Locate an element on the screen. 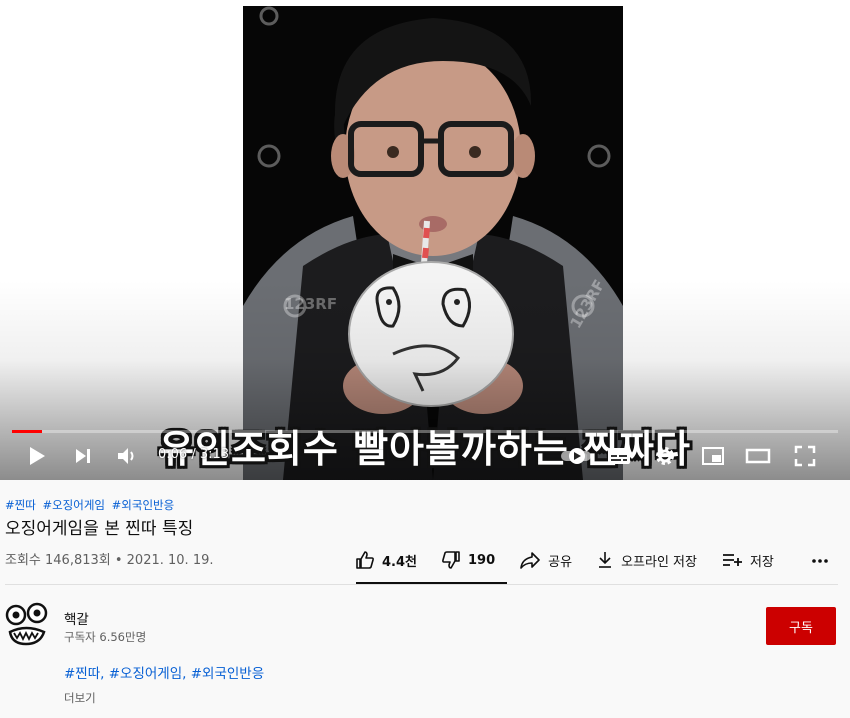 This screenshot has width=850, height=718. next-icon is located at coordinates (83, 456).